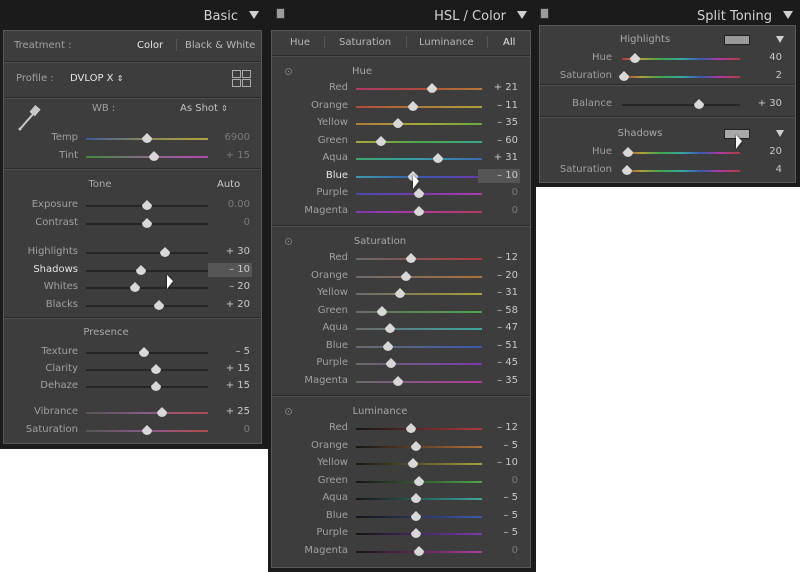 This screenshot has height=572, width=800. I want to click on treatment-bw: Black & White, so click(220, 45).